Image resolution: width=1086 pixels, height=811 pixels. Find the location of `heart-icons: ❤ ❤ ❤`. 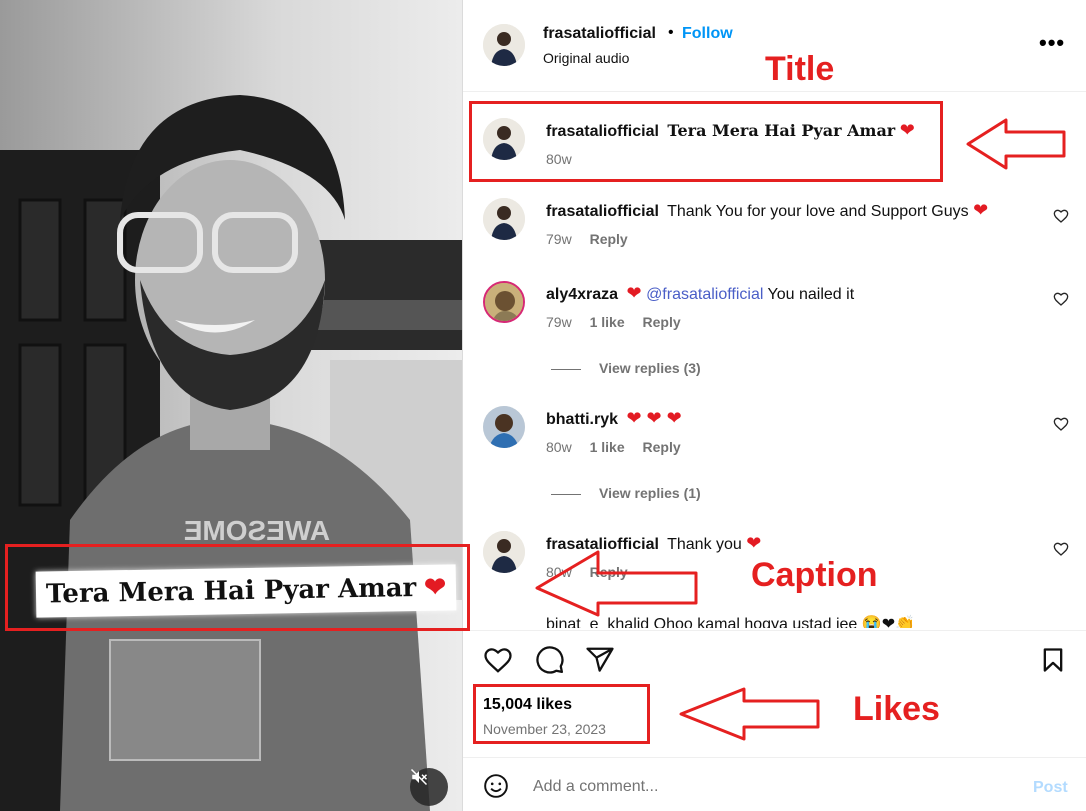

heart-icons: ❤ ❤ ❤ is located at coordinates (654, 418).